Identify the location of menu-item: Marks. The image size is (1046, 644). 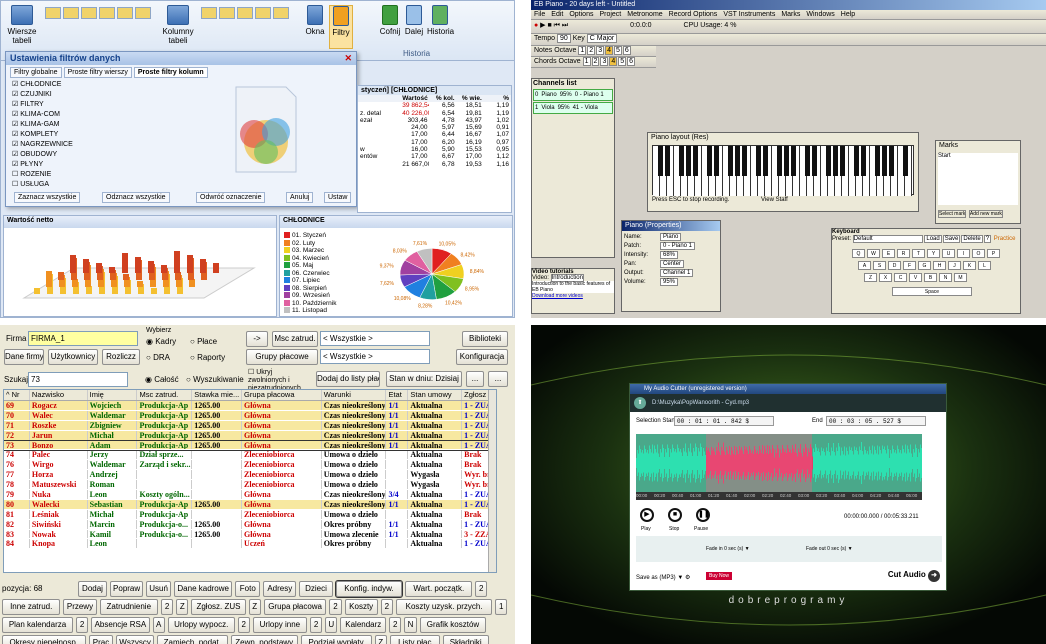
(790, 14).